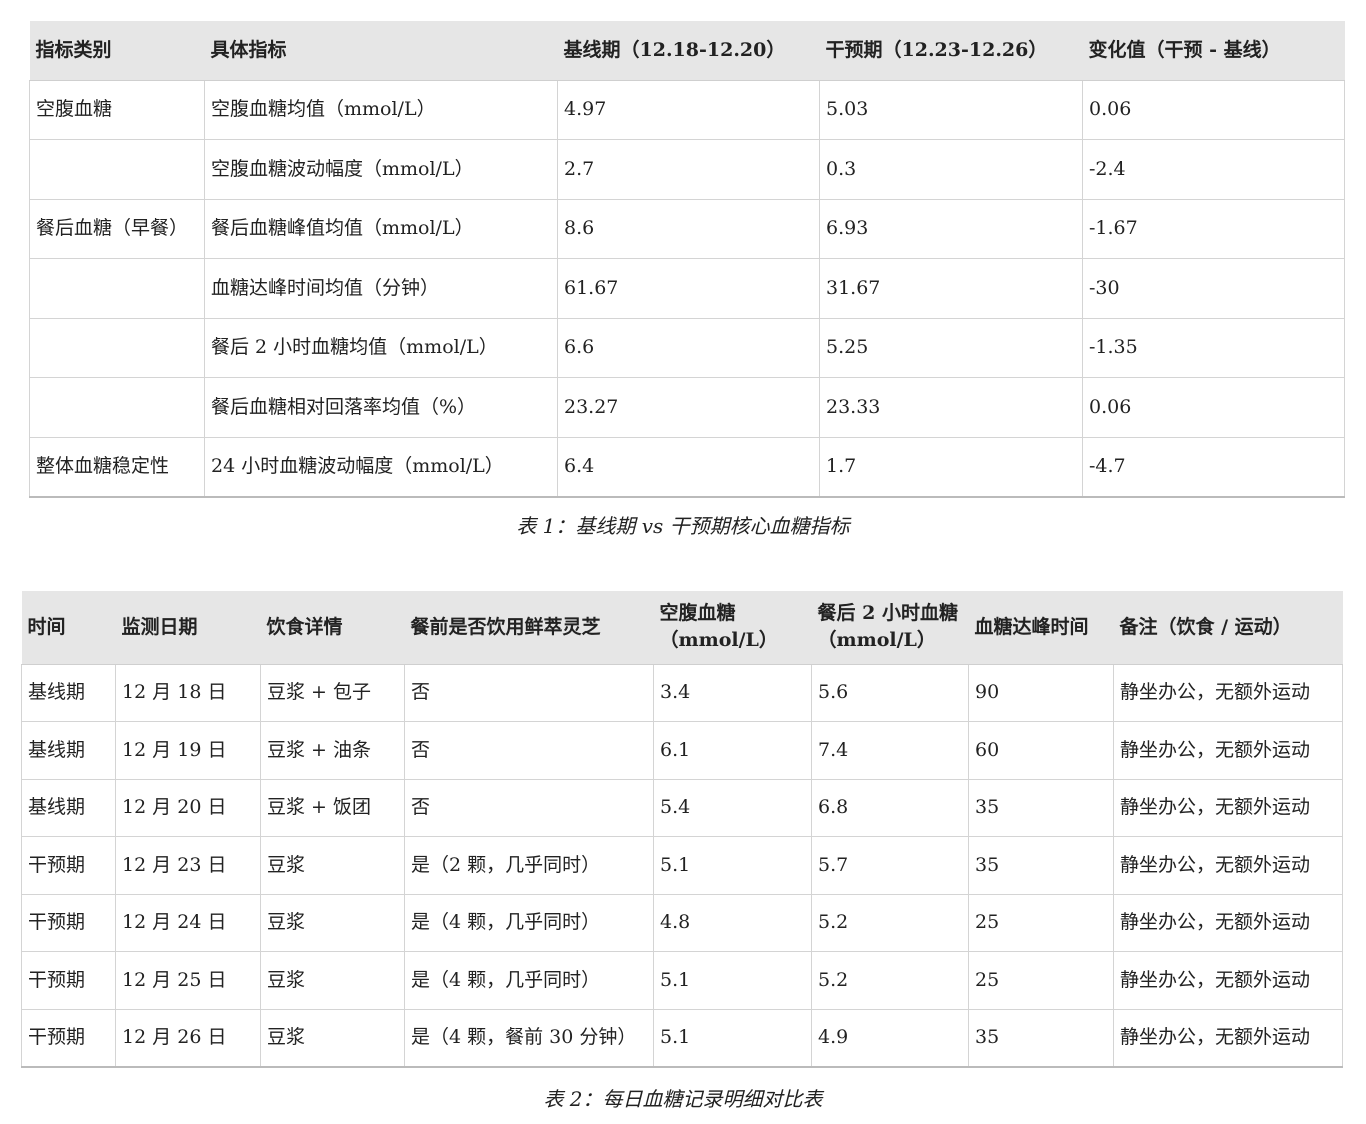  I want to click on baseline-value: 61.67, so click(688, 288).